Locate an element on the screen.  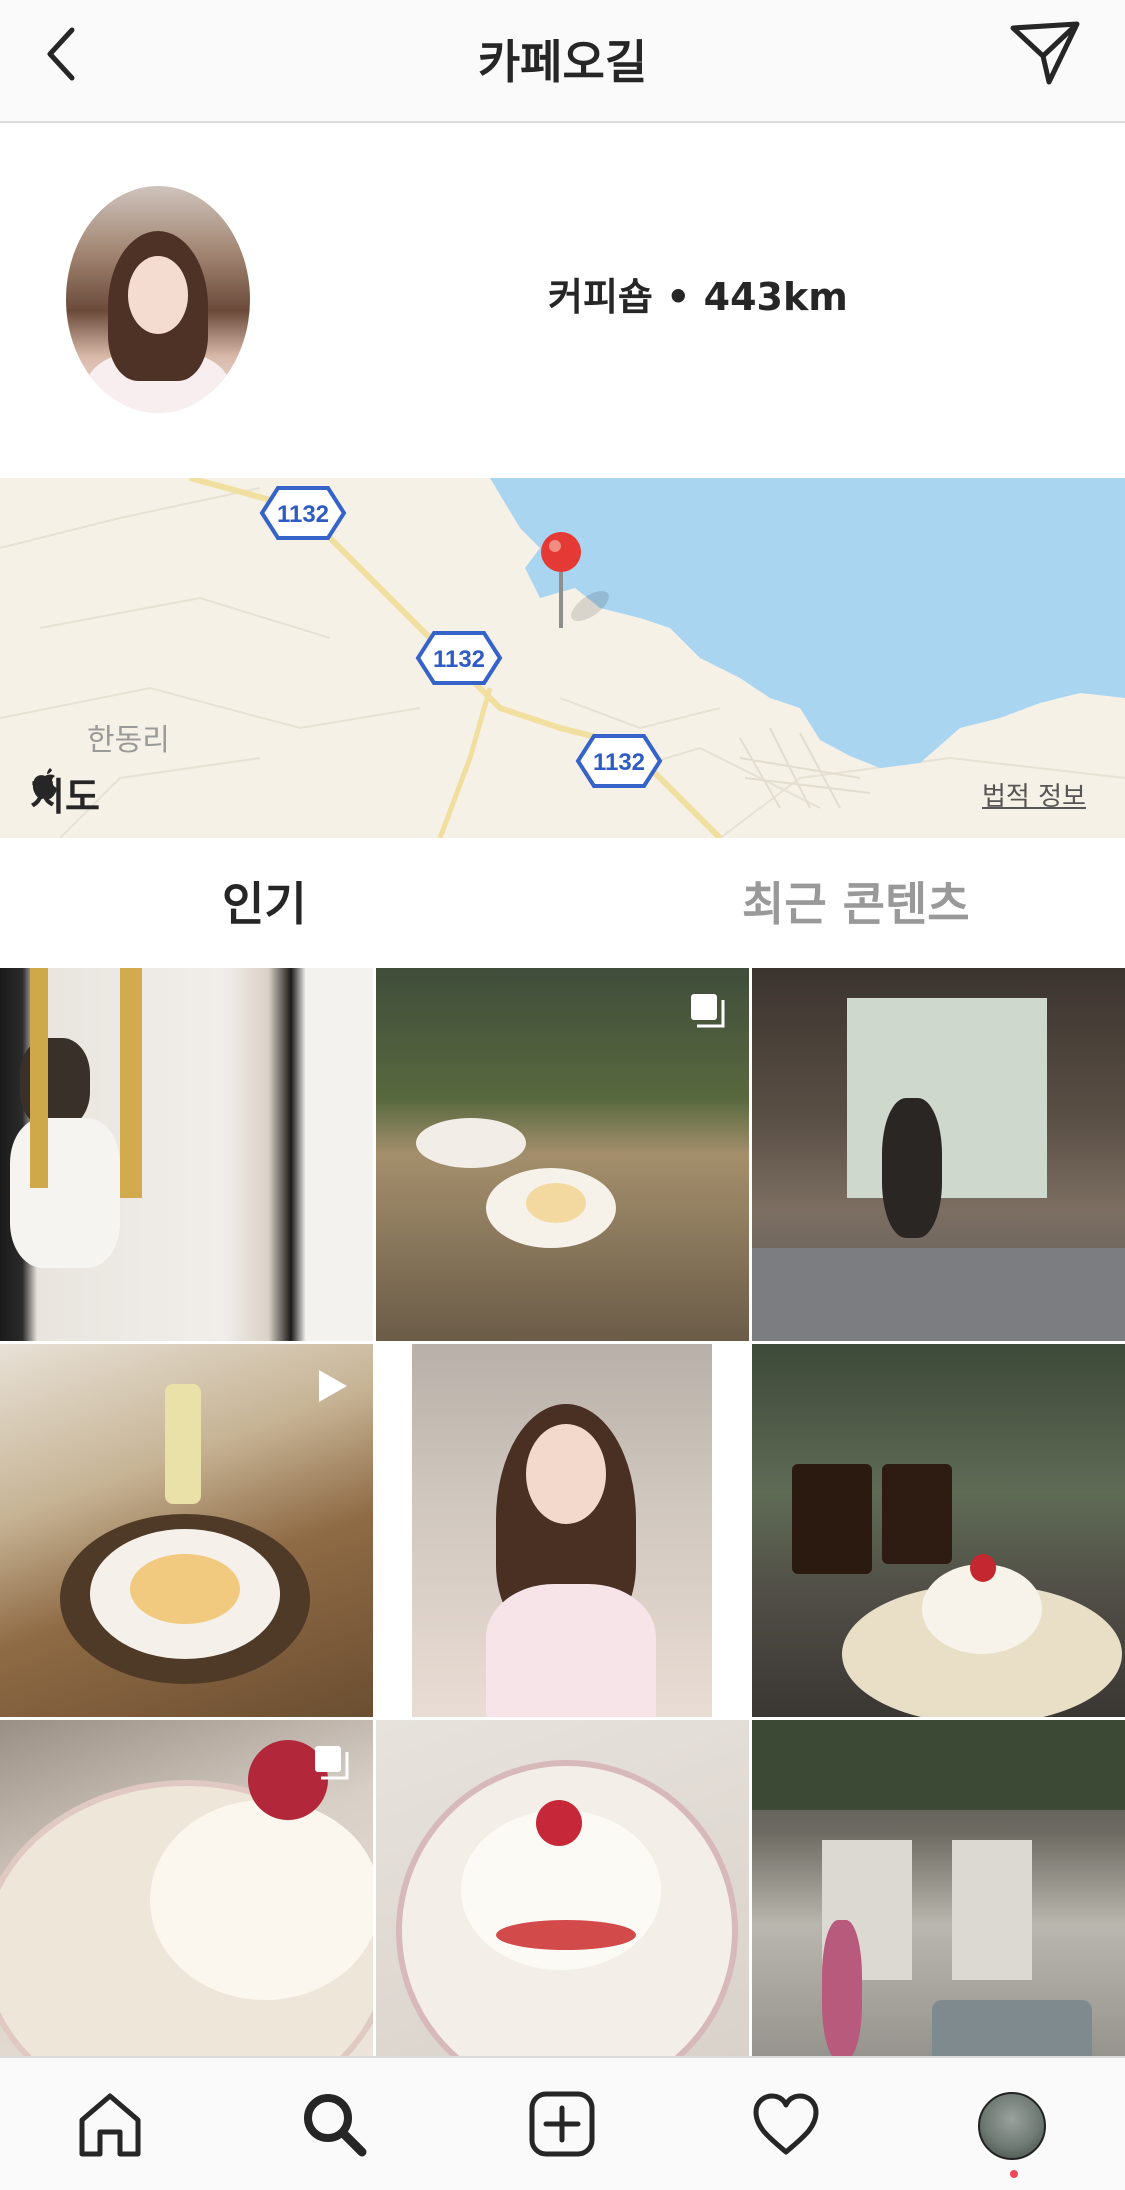
location-meta: 커피숍 • 443km is located at coordinates (698, 293).